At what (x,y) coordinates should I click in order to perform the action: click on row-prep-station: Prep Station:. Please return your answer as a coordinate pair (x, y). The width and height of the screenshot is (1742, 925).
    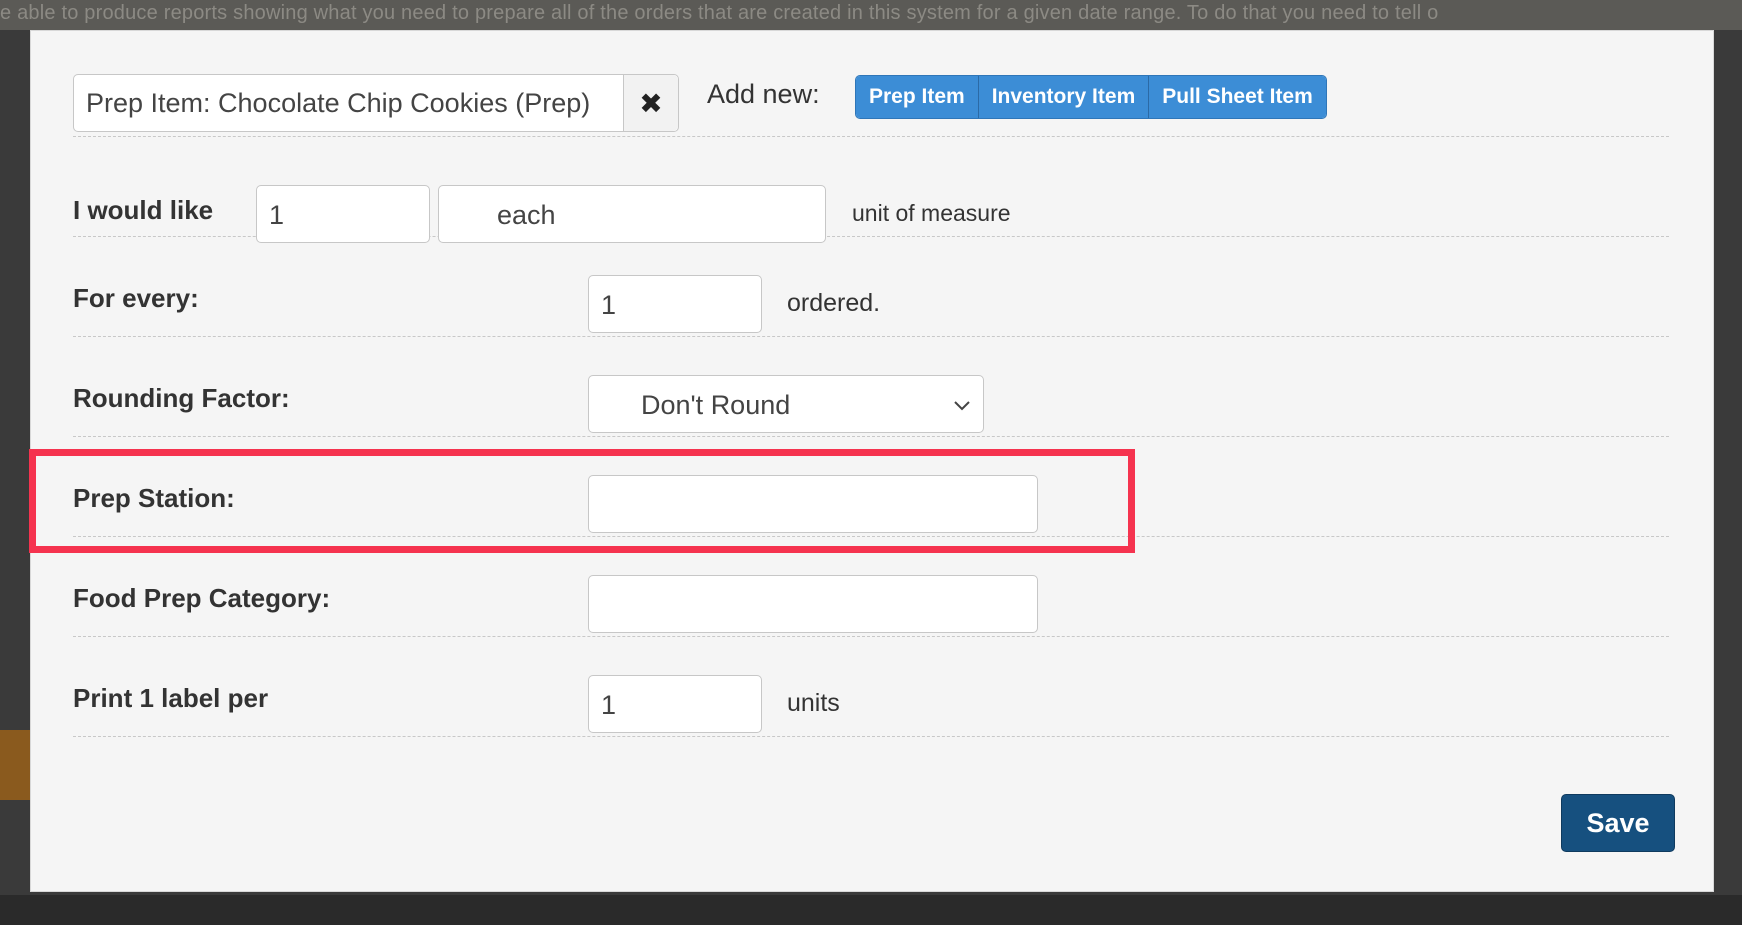
    Looking at the image, I should click on (871, 487).